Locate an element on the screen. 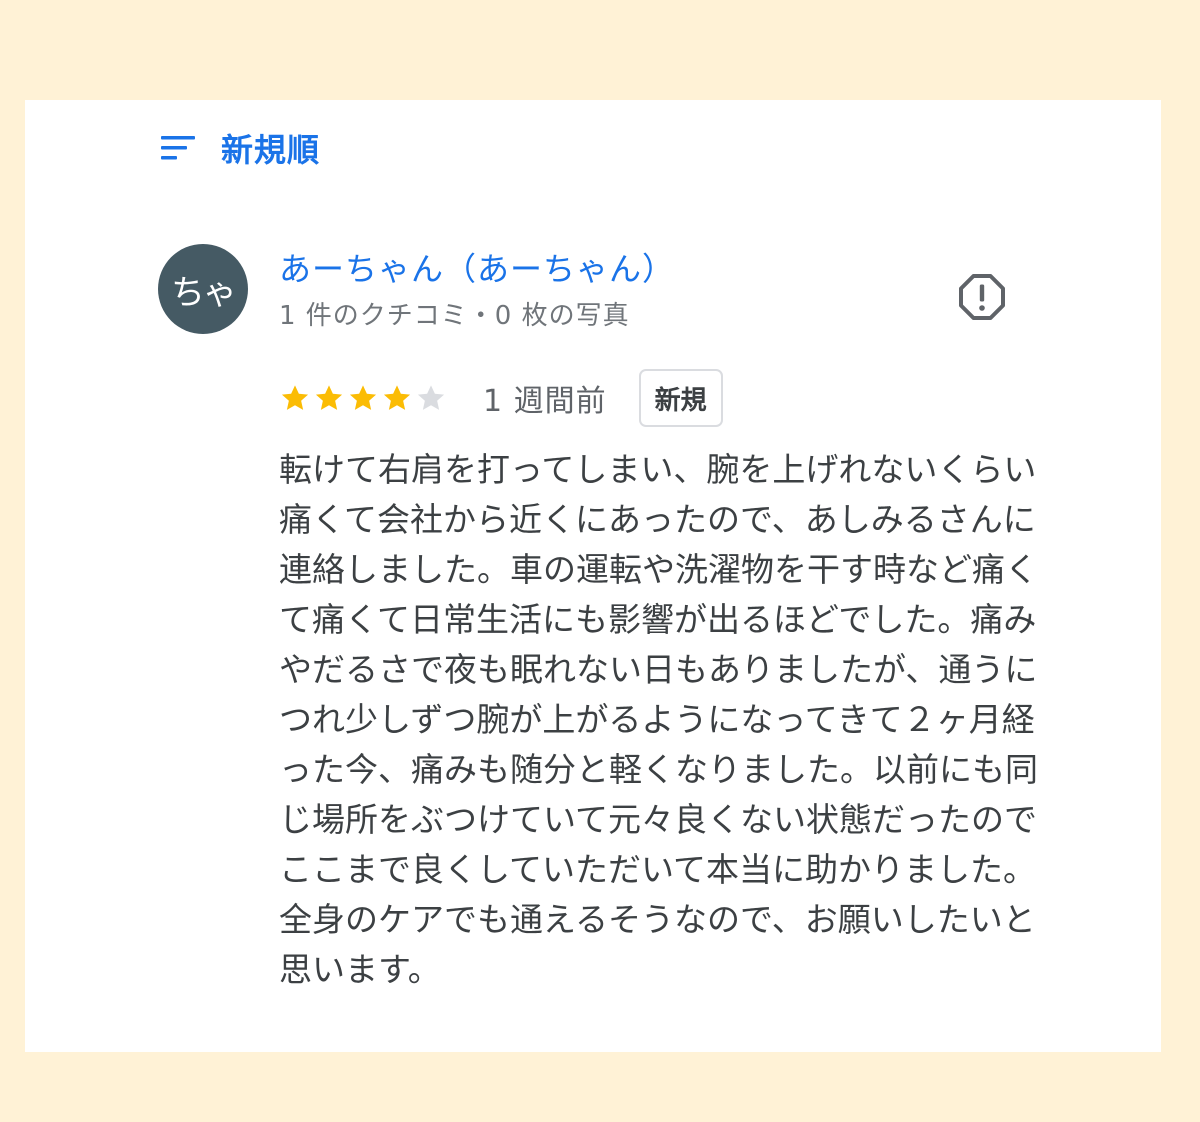  report-icon is located at coordinates (982, 297).